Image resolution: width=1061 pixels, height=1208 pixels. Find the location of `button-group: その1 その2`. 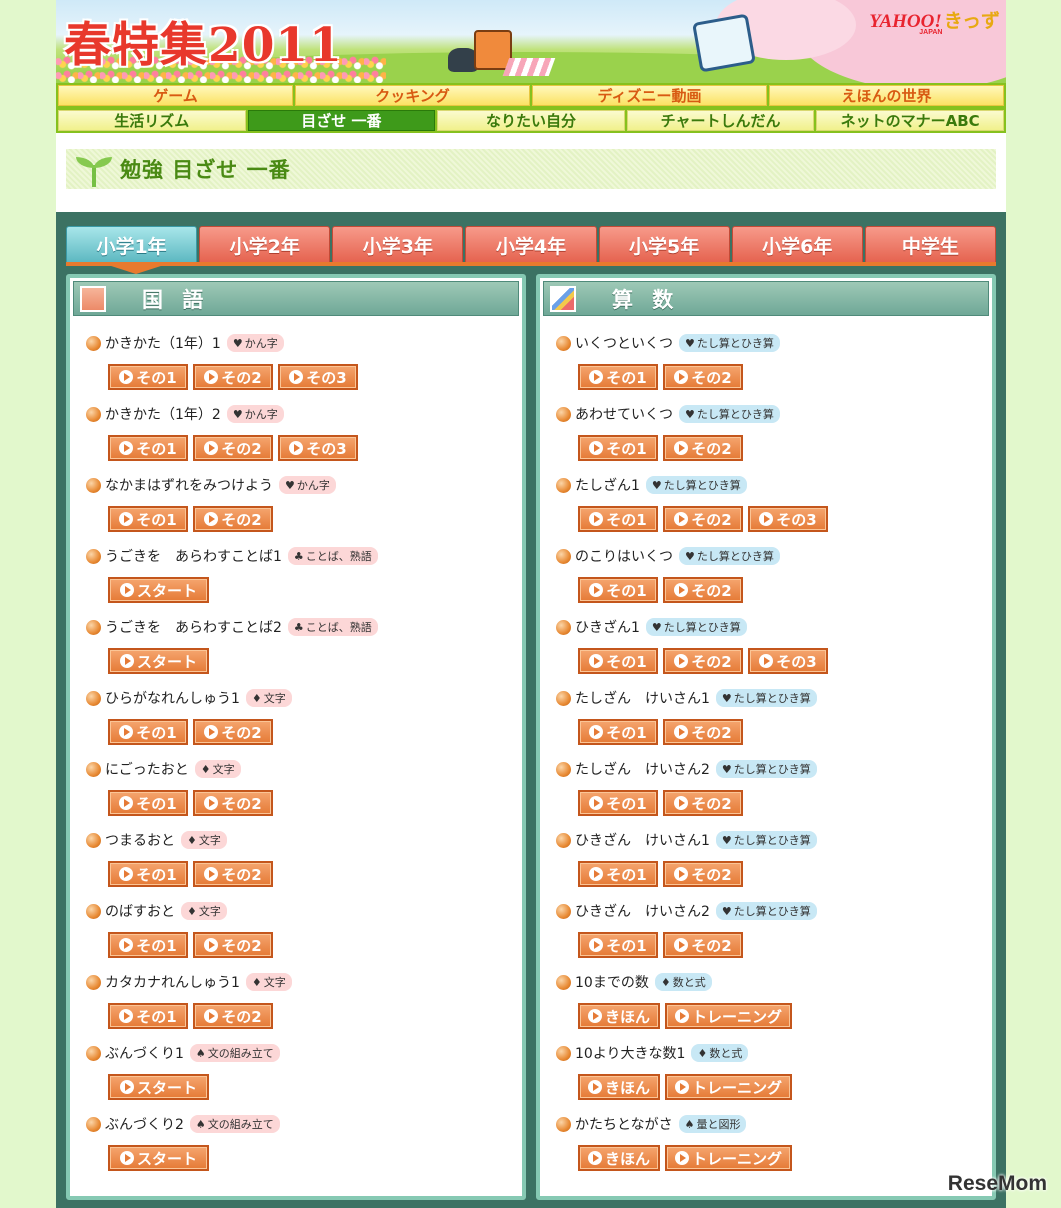

button-group: その1 その2 is located at coordinates (312, 1016).